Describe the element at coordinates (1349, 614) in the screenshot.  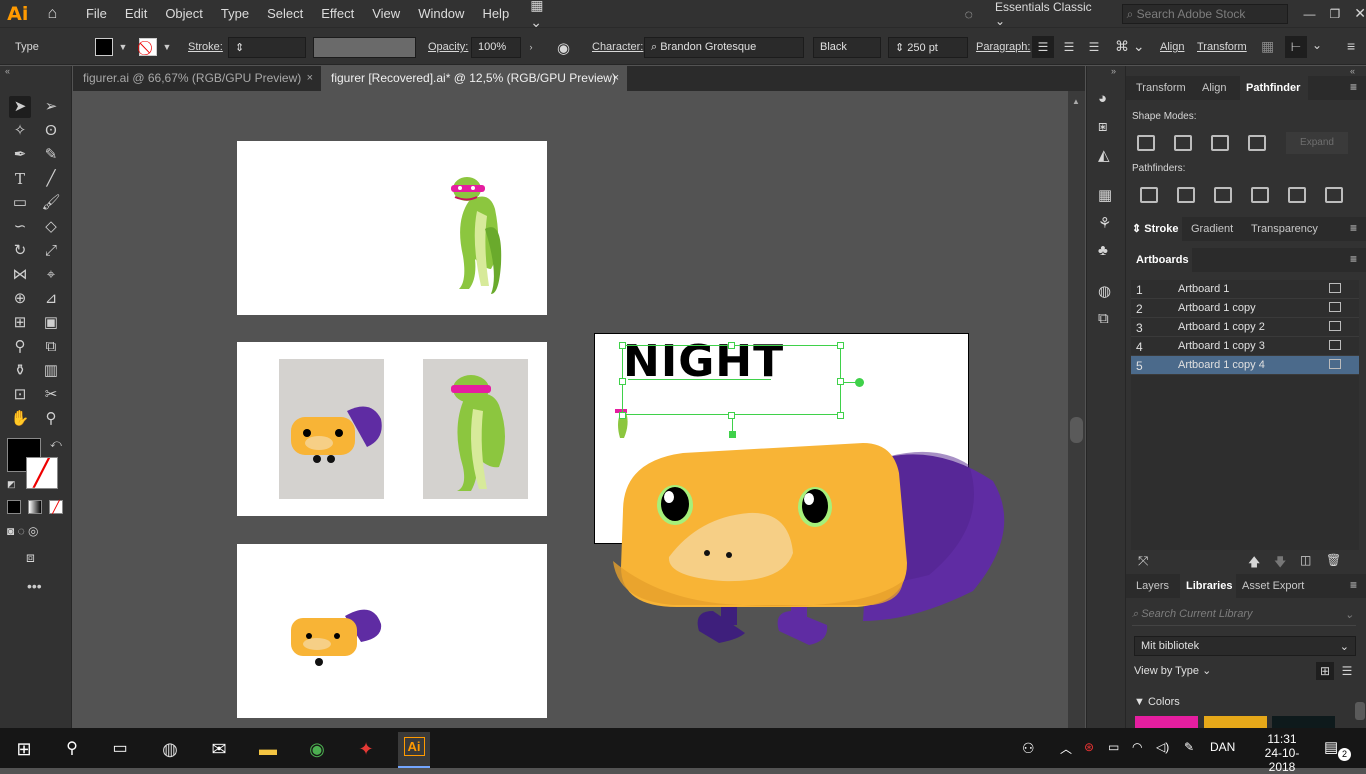
I see `library-search-chevron-icon: ⌄` at that location.